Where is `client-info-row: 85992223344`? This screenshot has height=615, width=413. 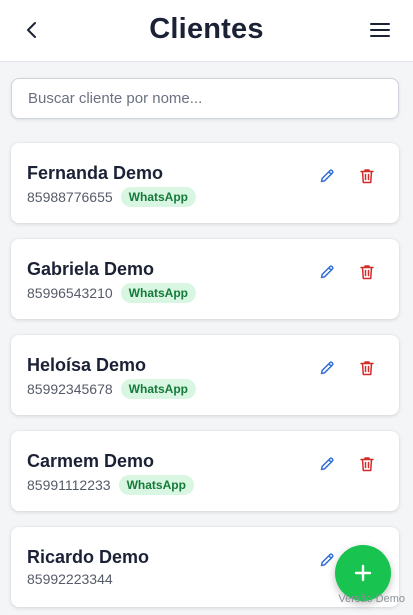 client-info-row: 85992223344 is located at coordinates (70, 579).